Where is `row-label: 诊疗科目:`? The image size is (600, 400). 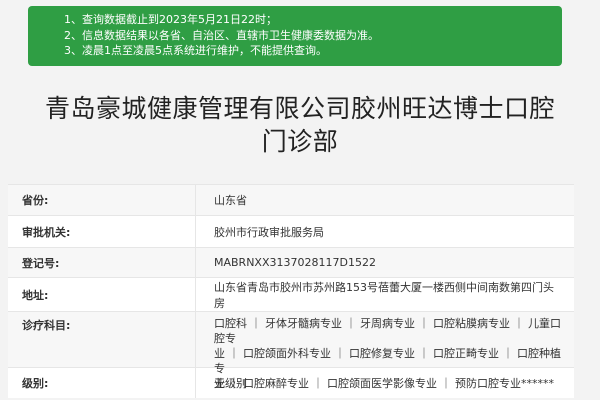
row-label: 诊疗科目: is located at coordinates (102, 339).